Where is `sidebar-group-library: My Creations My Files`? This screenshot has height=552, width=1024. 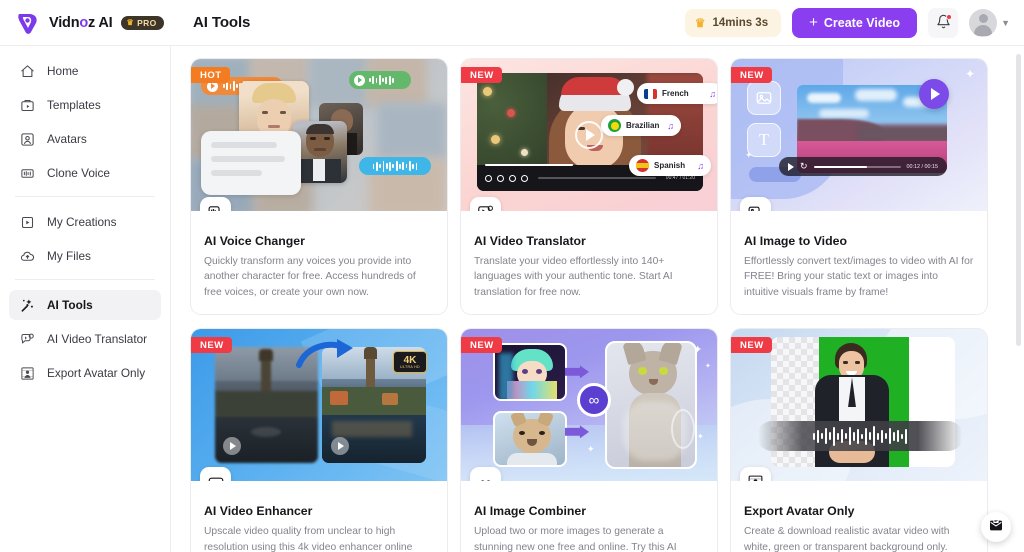 sidebar-group-library: My Creations My Files is located at coordinates (85, 239).